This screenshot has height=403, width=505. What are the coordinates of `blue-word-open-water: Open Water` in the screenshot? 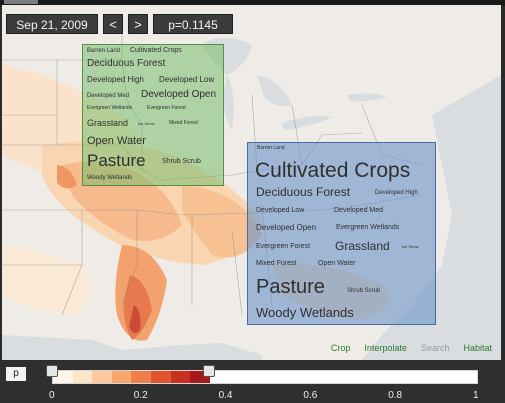 It's located at (337, 263).